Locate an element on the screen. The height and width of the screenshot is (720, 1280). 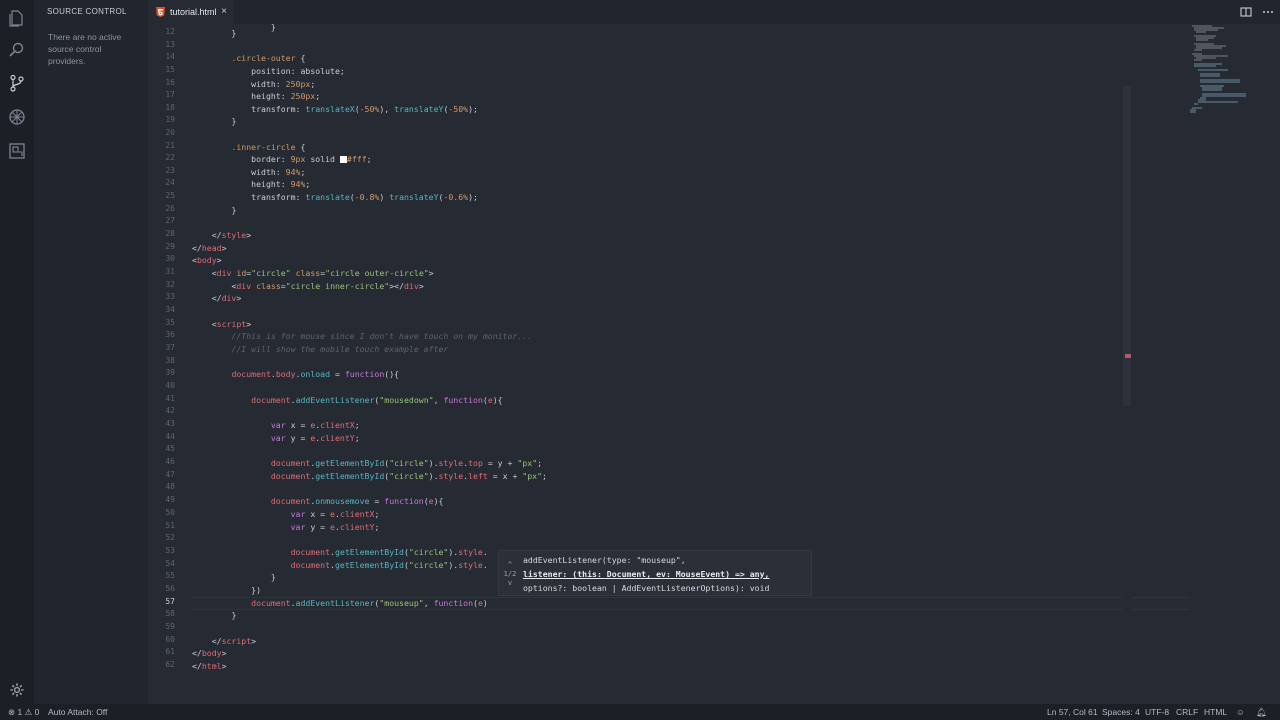
line-number: 44 is located at coordinates (170, 436).